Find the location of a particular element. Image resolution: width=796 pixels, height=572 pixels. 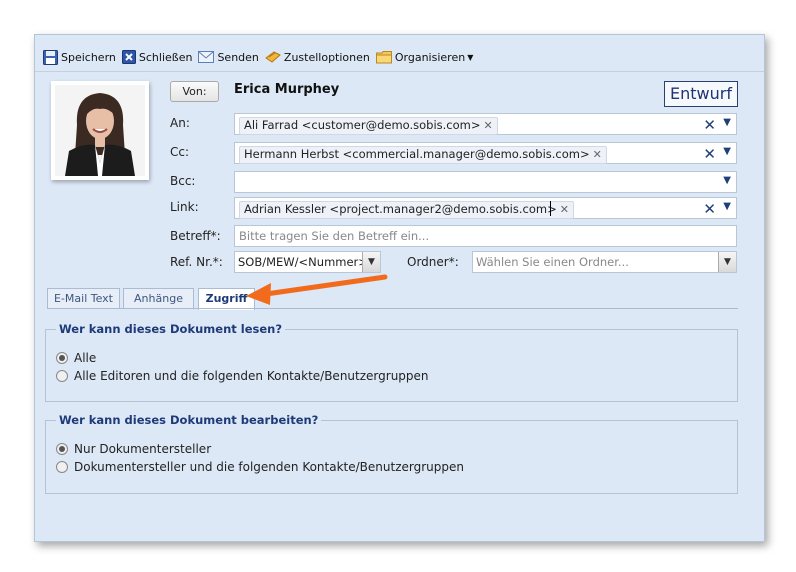

send-button: Senden is located at coordinates (228, 57).